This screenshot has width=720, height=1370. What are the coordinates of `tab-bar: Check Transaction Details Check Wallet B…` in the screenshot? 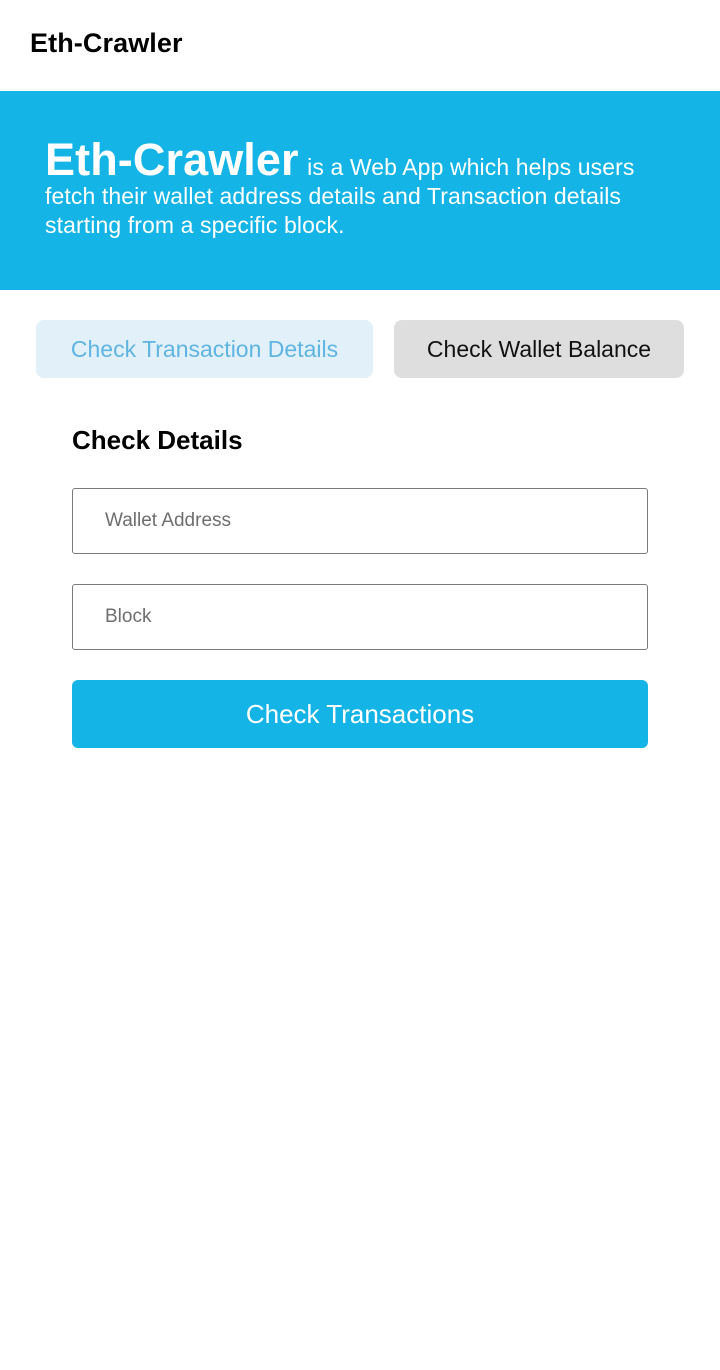 It's located at (360, 334).